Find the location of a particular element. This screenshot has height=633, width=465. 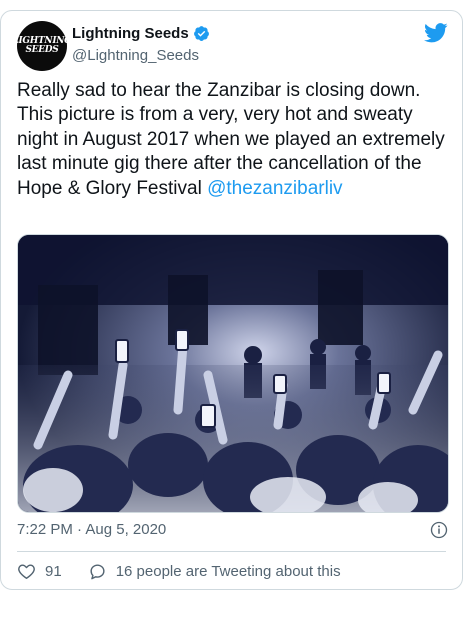

author-handle: @Lightning_Seeds is located at coordinates (135, 55).